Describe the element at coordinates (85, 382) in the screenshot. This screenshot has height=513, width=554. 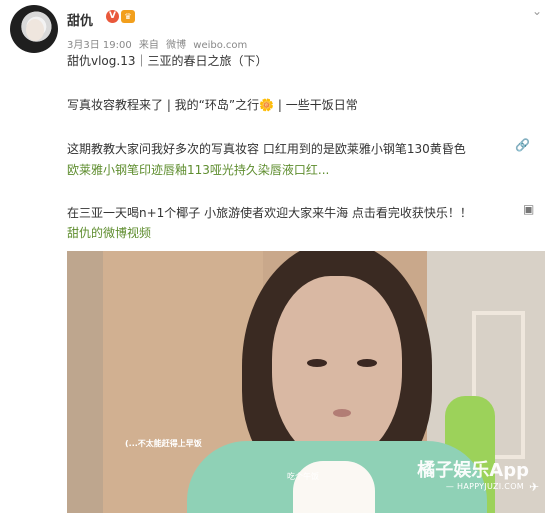
I see `video-wall-left` at that location.